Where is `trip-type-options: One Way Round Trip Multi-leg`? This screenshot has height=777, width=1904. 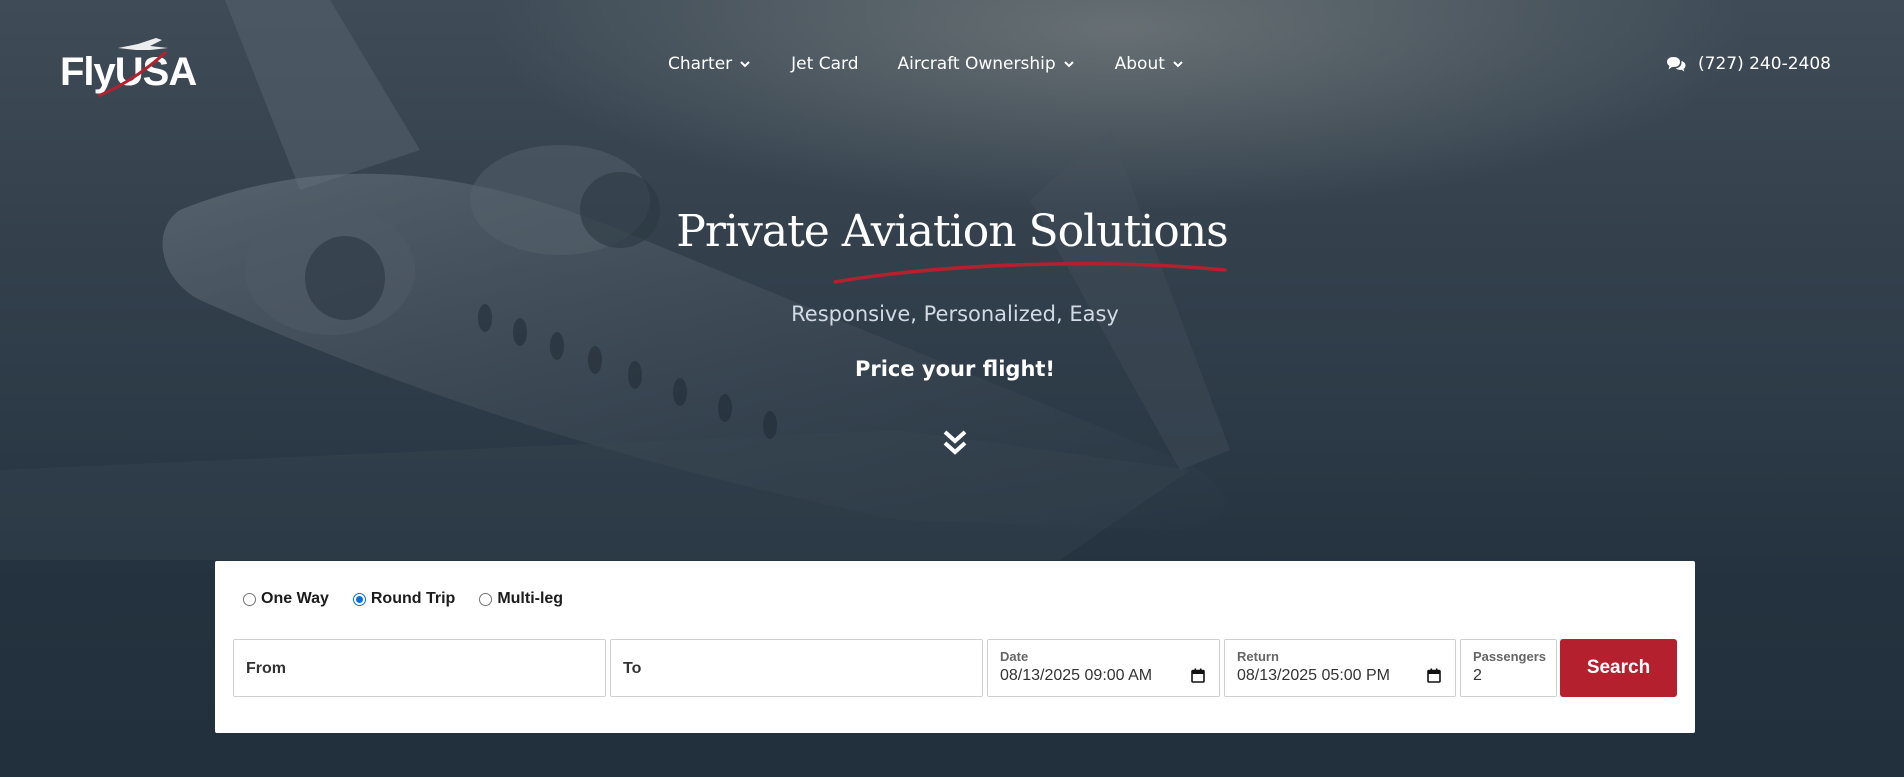 trip-type-options: One Way Round Trip Multi-leg is located at coordinates (415, 599).